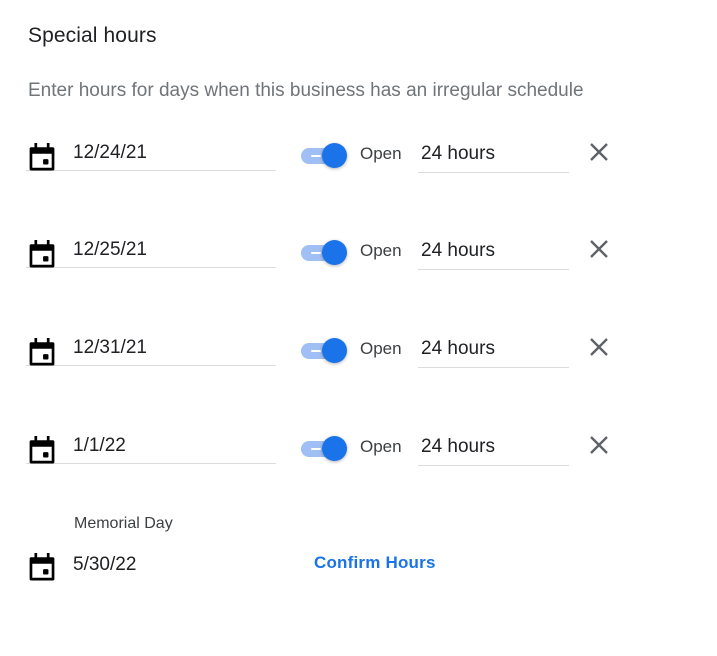  Describe the element at coordinates (99, 445) in the screenshot. I see `date-value: 1/1/22` at that location.